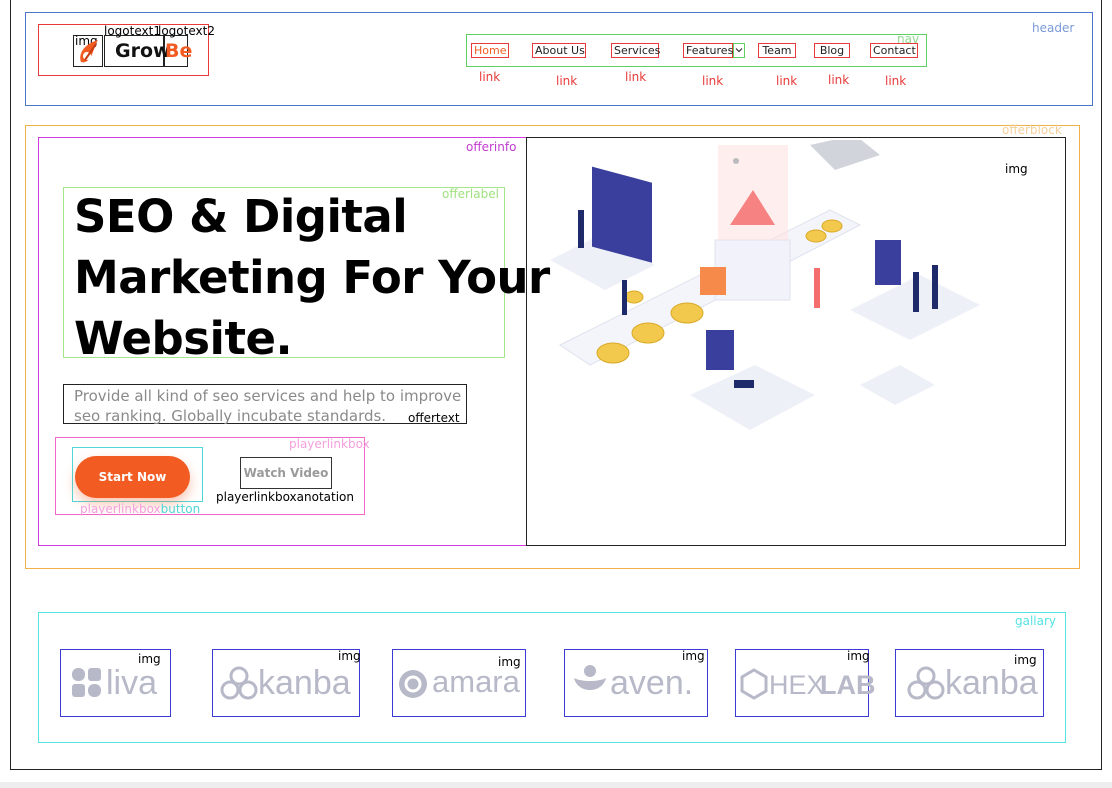 Image resolution: width=1112 pixels, height=788 pixels. I want to click on nav-link-services: Services, so click(635, 50).